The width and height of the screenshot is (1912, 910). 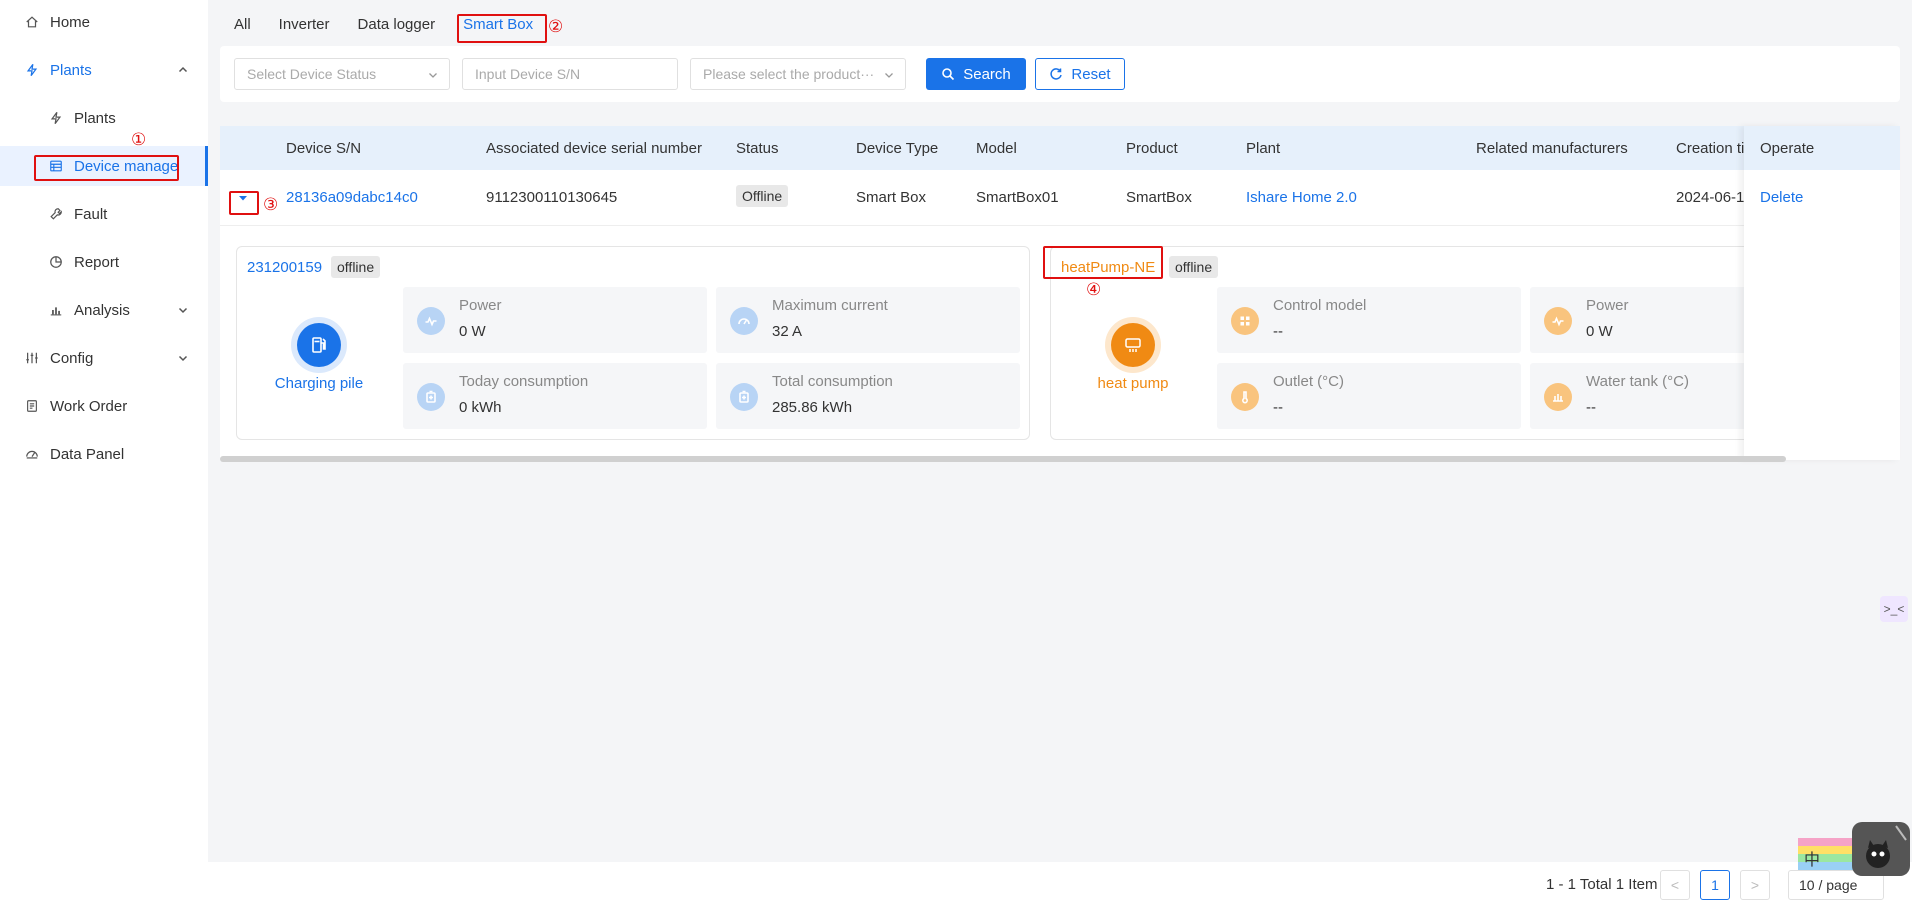 What do you see at coordinates (762, 196) in the screenshot?
I see `status-badge: Offline` at bounding box center [762, 196].